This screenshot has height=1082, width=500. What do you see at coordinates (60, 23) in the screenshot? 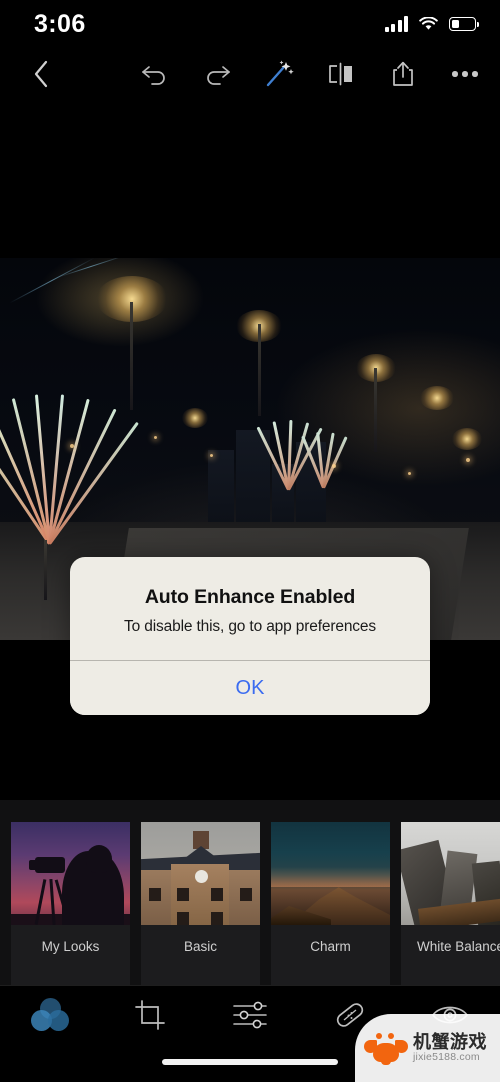
I see `status-bar-time: 3:06` at bounding box center [60, 23].